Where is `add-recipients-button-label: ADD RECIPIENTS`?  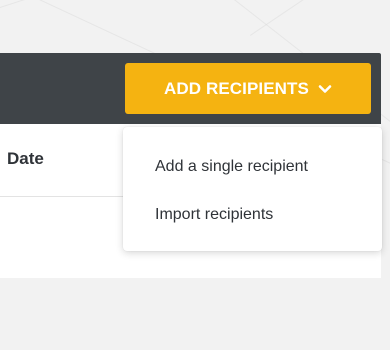 add-recipients-button-label: ADD RECIPIENTS is located at coordinates (236, 88).